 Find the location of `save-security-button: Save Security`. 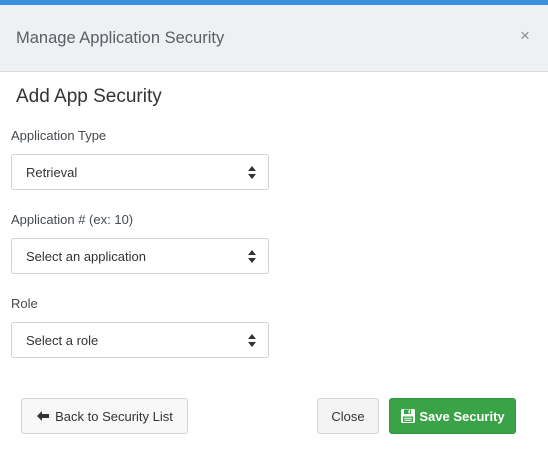

save-security-button: Save Security is located at coordinates (452, 416).